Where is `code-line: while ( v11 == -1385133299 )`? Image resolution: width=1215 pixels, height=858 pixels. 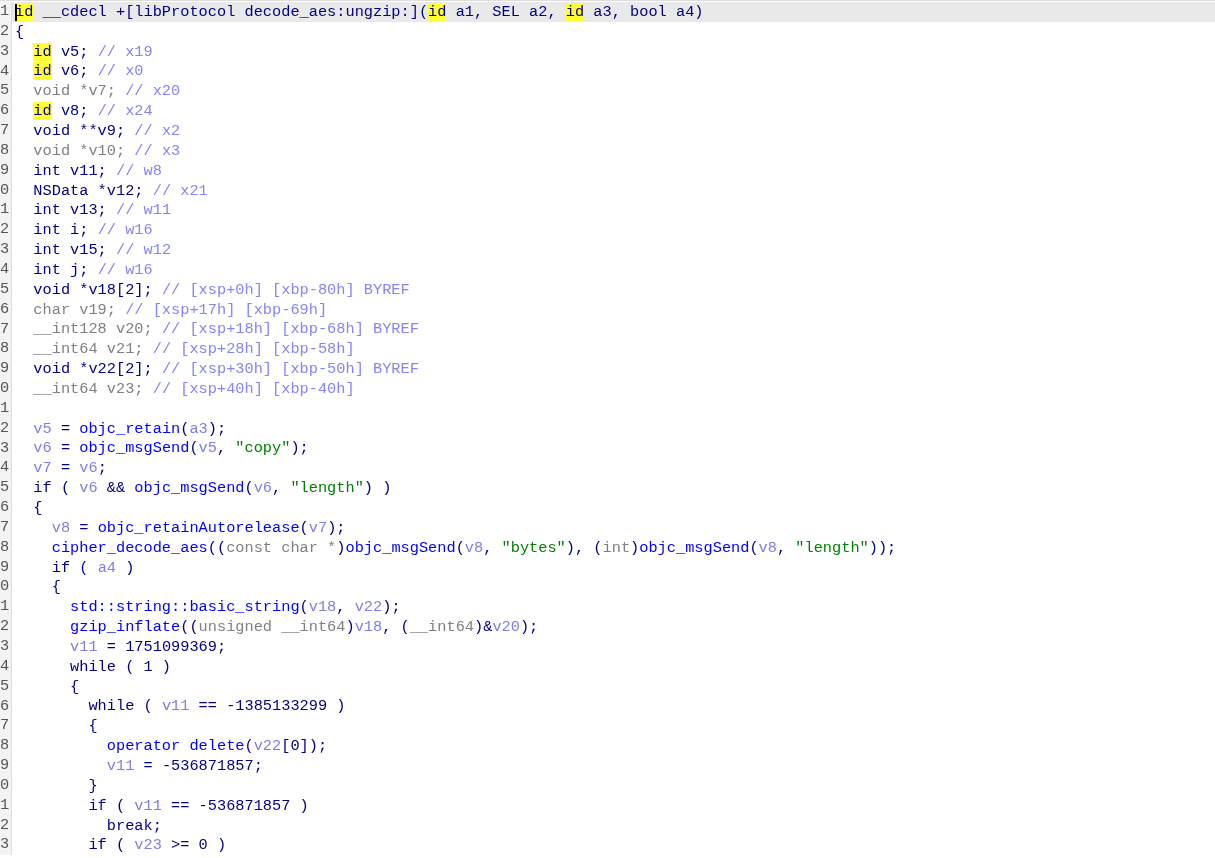
code-line: while ( v11 == -1385133299 ) is located at coordinates (216, 706).